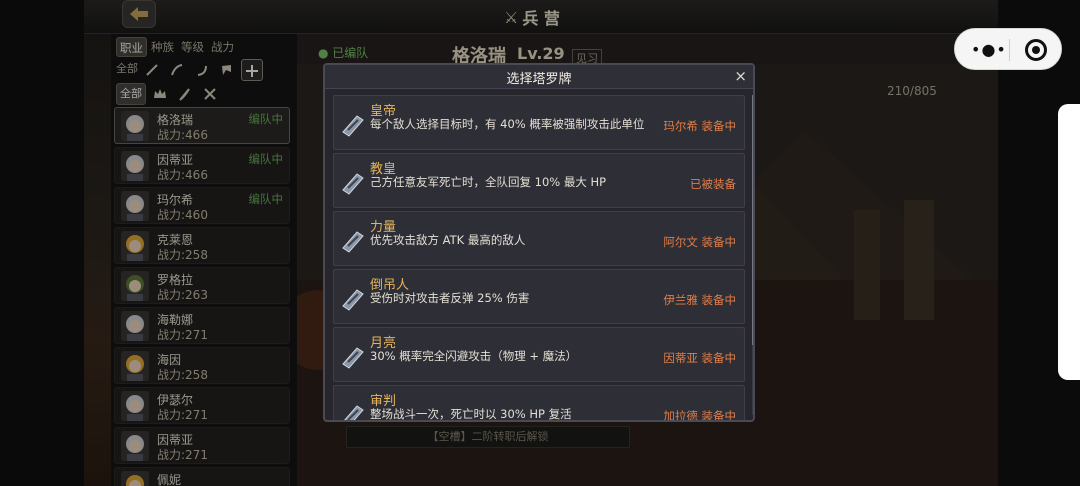  What do you see at coordinates (989, 49) in the screenshot?
I see `more-dots-icon: •●•` at bounding box center [989, 49].